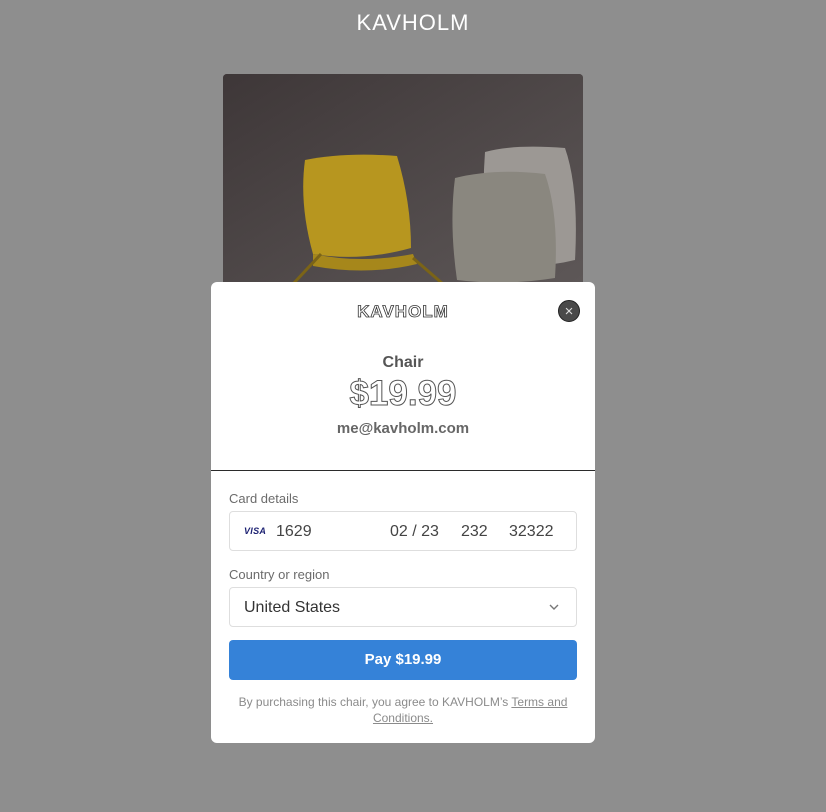 The height and width of the screenshot is (812, 826). Describe the element at coordinates (403, 184) in the screenshot. I see `product-image` at that location.